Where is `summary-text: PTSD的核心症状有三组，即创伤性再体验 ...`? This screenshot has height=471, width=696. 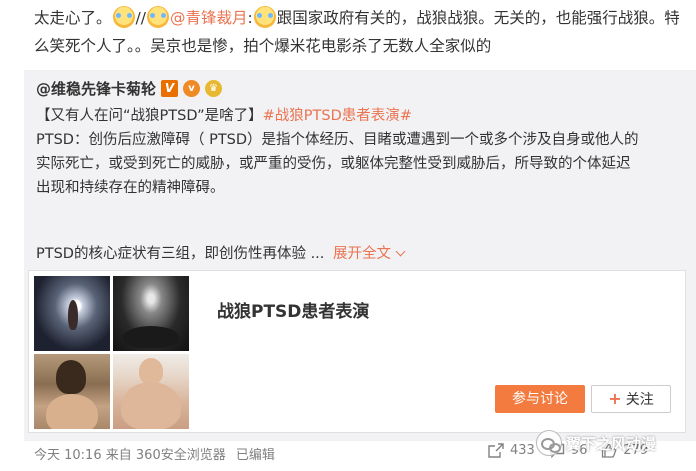 summary-text: PTSD的核心症状有三组，即创伤性再体验 ... is located at coordinates (180, 254).